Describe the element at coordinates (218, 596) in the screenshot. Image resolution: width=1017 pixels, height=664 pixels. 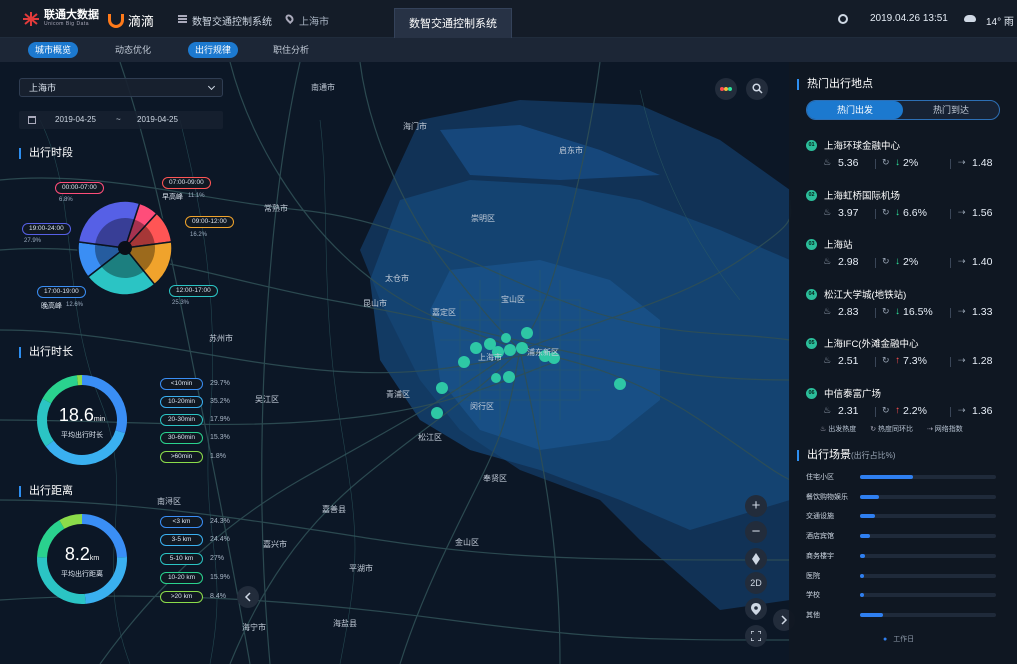
I see `distance-legend-pct: 8.4%` at that location.